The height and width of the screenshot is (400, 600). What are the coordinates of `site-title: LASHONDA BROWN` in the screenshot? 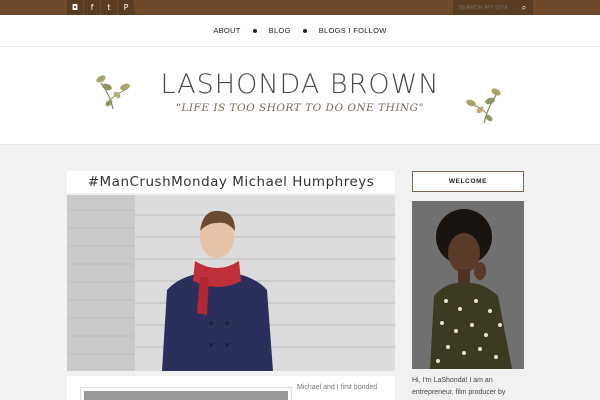 It's located at (300, 84).